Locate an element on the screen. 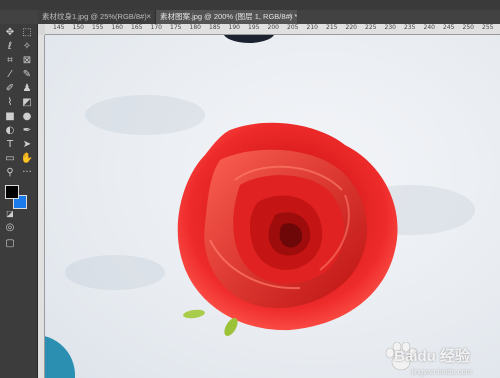  ruler-tick-label: 195 is located at coordinates (254, 27).